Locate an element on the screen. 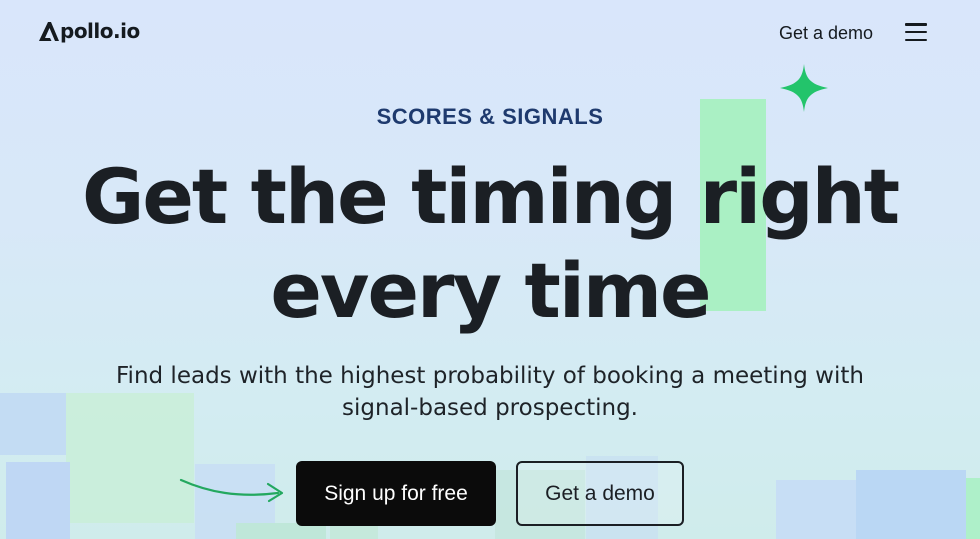  site-header: pollo.io Get a demo is located at coordinates (490, 32).